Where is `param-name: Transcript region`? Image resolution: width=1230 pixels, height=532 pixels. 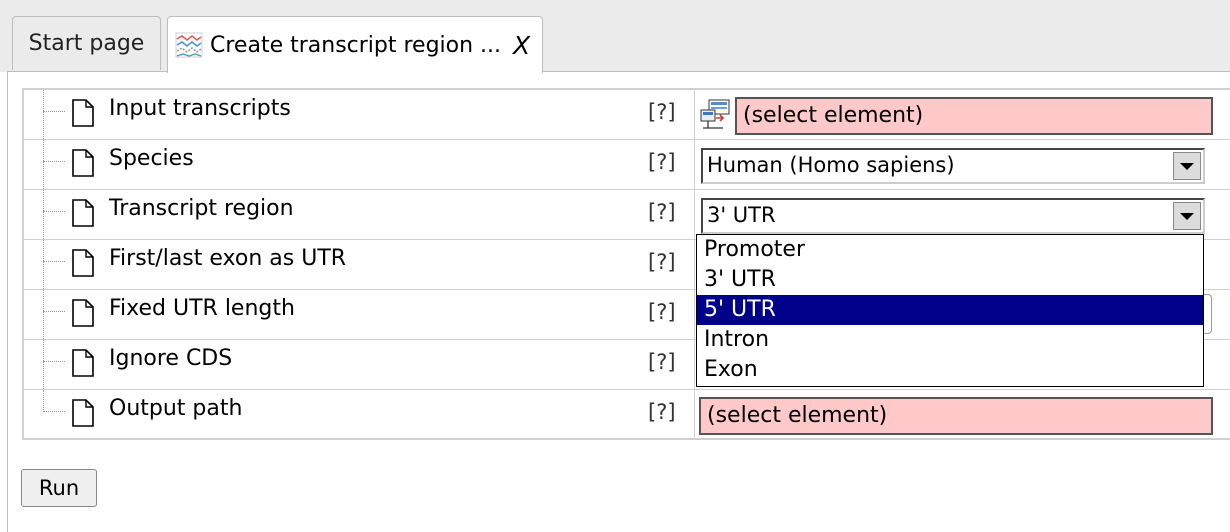
param-name: Transcript region is located at coordinates (201, 208).